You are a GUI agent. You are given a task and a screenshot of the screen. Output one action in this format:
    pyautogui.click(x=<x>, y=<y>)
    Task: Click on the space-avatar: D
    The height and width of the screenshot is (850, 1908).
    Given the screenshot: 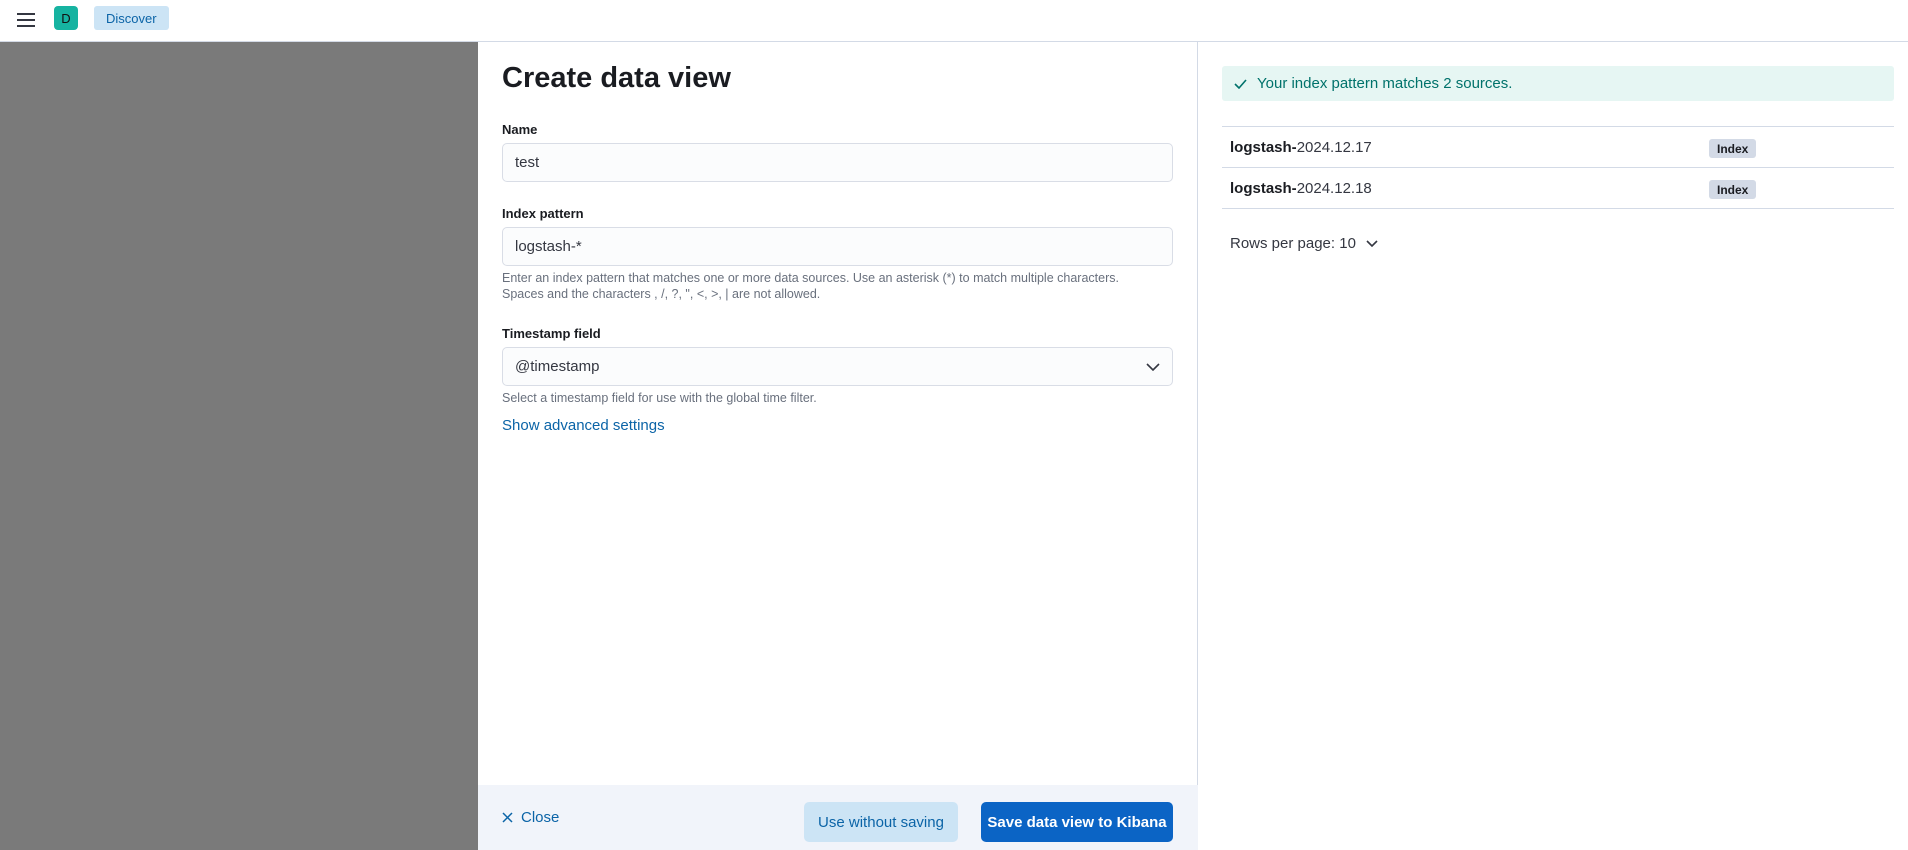 What is the action you would take?
    pyautogui.click(x=66, y=18)
    